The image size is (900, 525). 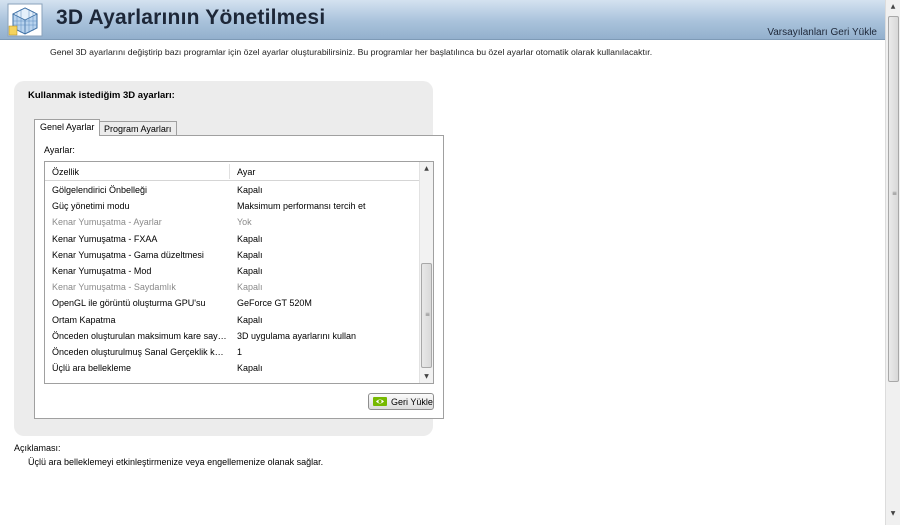 What do you see at coordinates (893, 199) in the screenshot?
I see `page-scroll-thumb: ≡` at bounding box center [893, 199].